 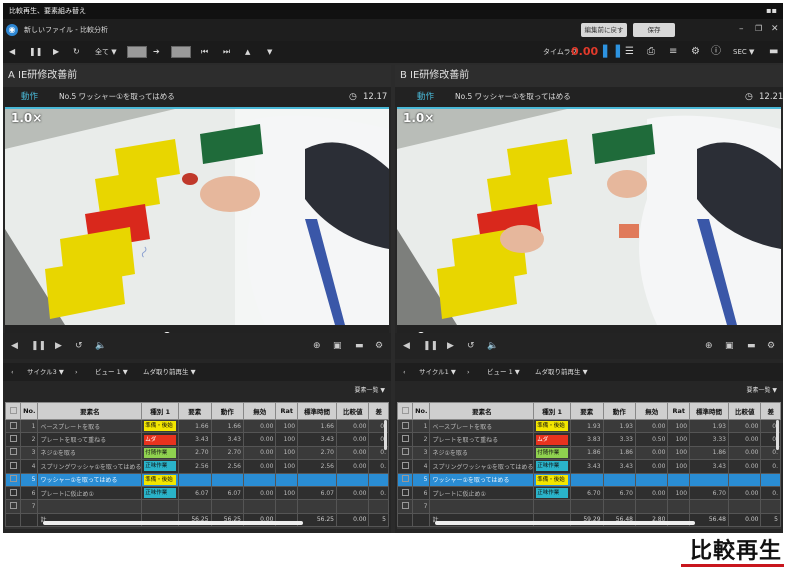 I want to click on cycle-next-icon: ›, so click(x=468, y=372).